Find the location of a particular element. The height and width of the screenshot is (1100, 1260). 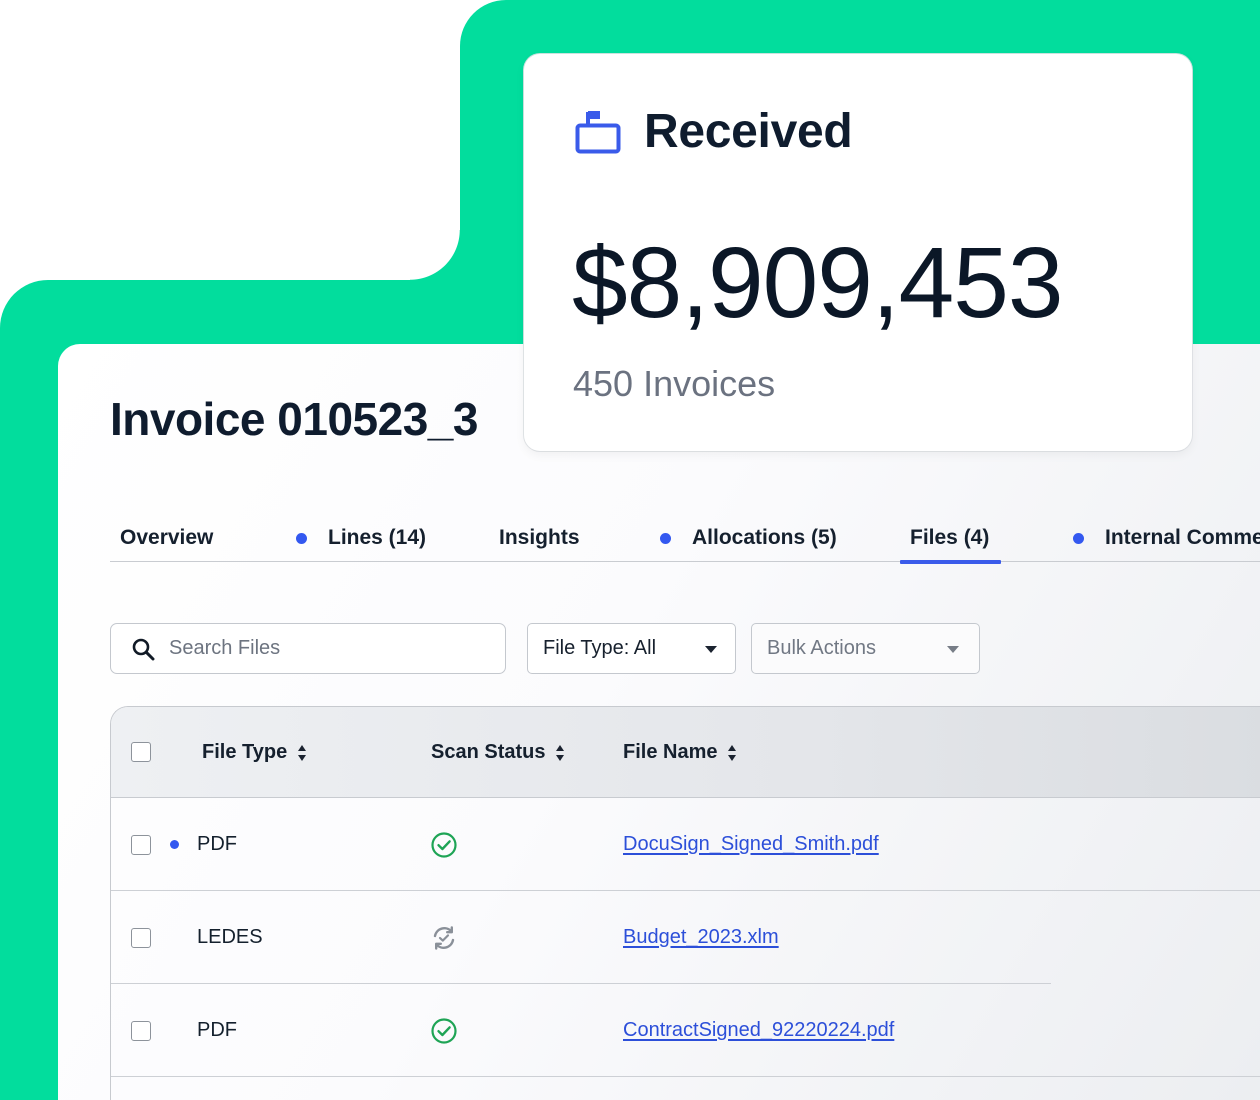

file-link: DocuSign_Signed_Smith.pdf is located at coordinates (751, 844).